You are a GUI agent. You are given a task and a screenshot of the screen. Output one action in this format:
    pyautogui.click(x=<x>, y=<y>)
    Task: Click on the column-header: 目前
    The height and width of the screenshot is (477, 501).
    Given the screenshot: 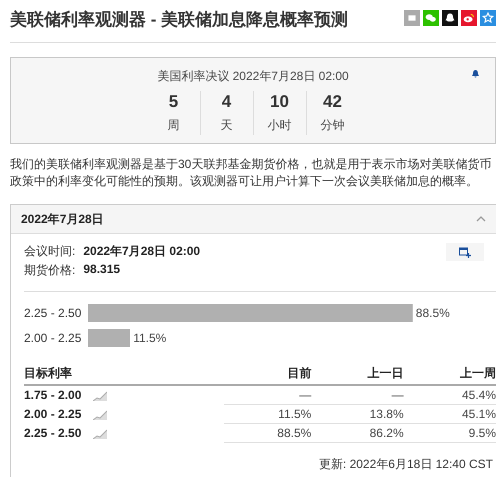 What is the action you would take?
    pyautogui.click(x=299, y=373)
    